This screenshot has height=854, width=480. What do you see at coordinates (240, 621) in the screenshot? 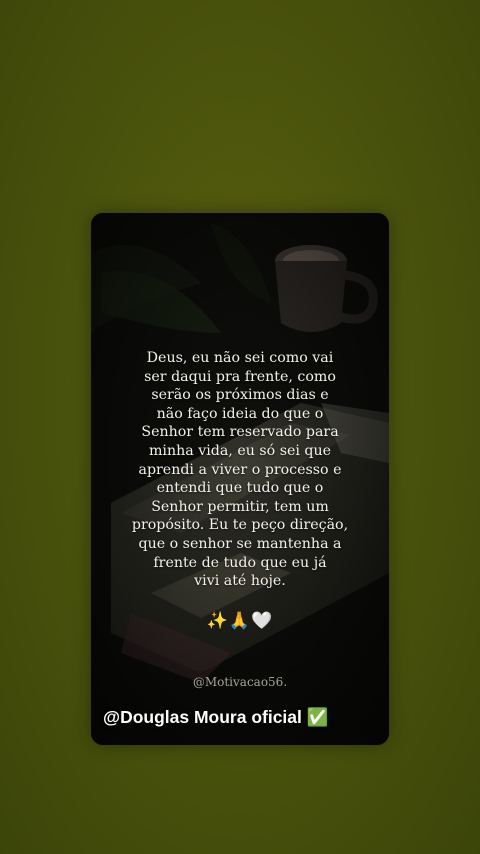
I see `emoji-row: ✨🙏🤍` at bounding box center [240, 621].